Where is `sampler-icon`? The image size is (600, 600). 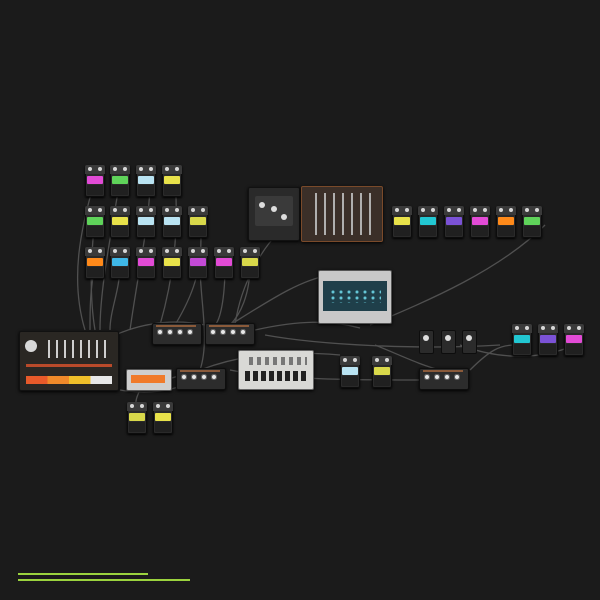 sampler-icon is located at coordinates (355, 297).